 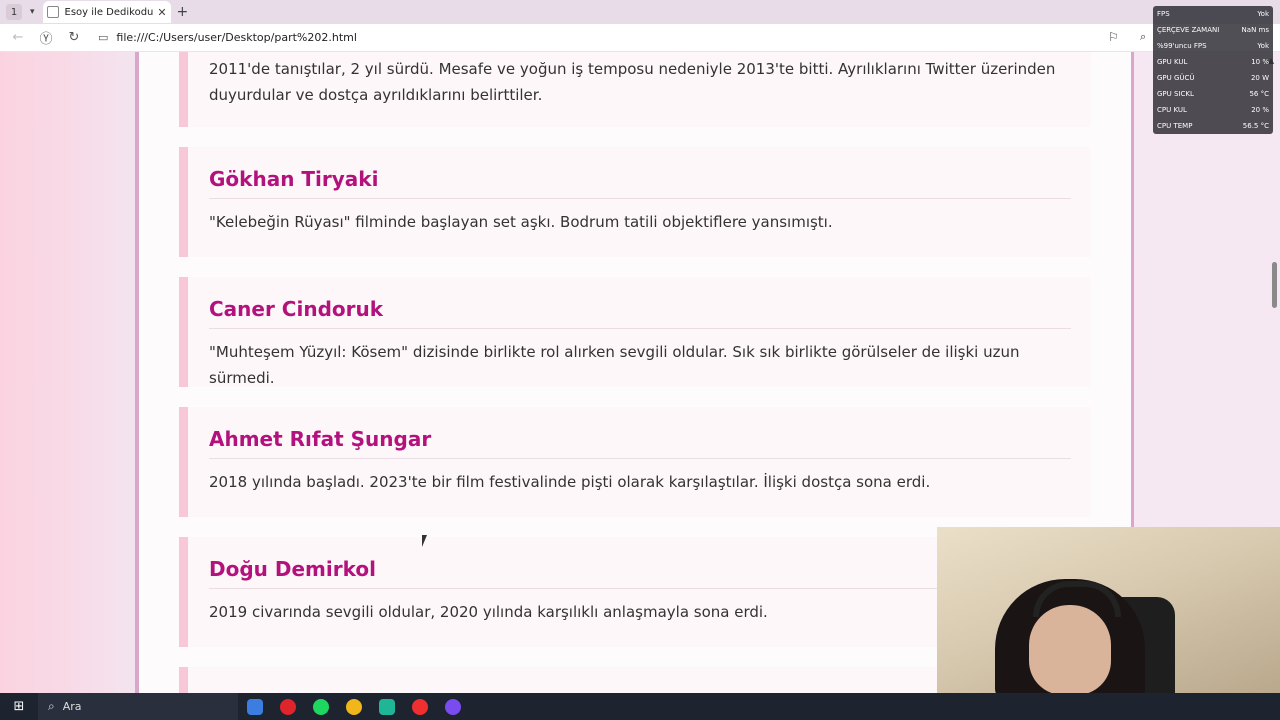 I want to click on perf-label: GPU GÜCÜ, so click(x=1176, y=78).